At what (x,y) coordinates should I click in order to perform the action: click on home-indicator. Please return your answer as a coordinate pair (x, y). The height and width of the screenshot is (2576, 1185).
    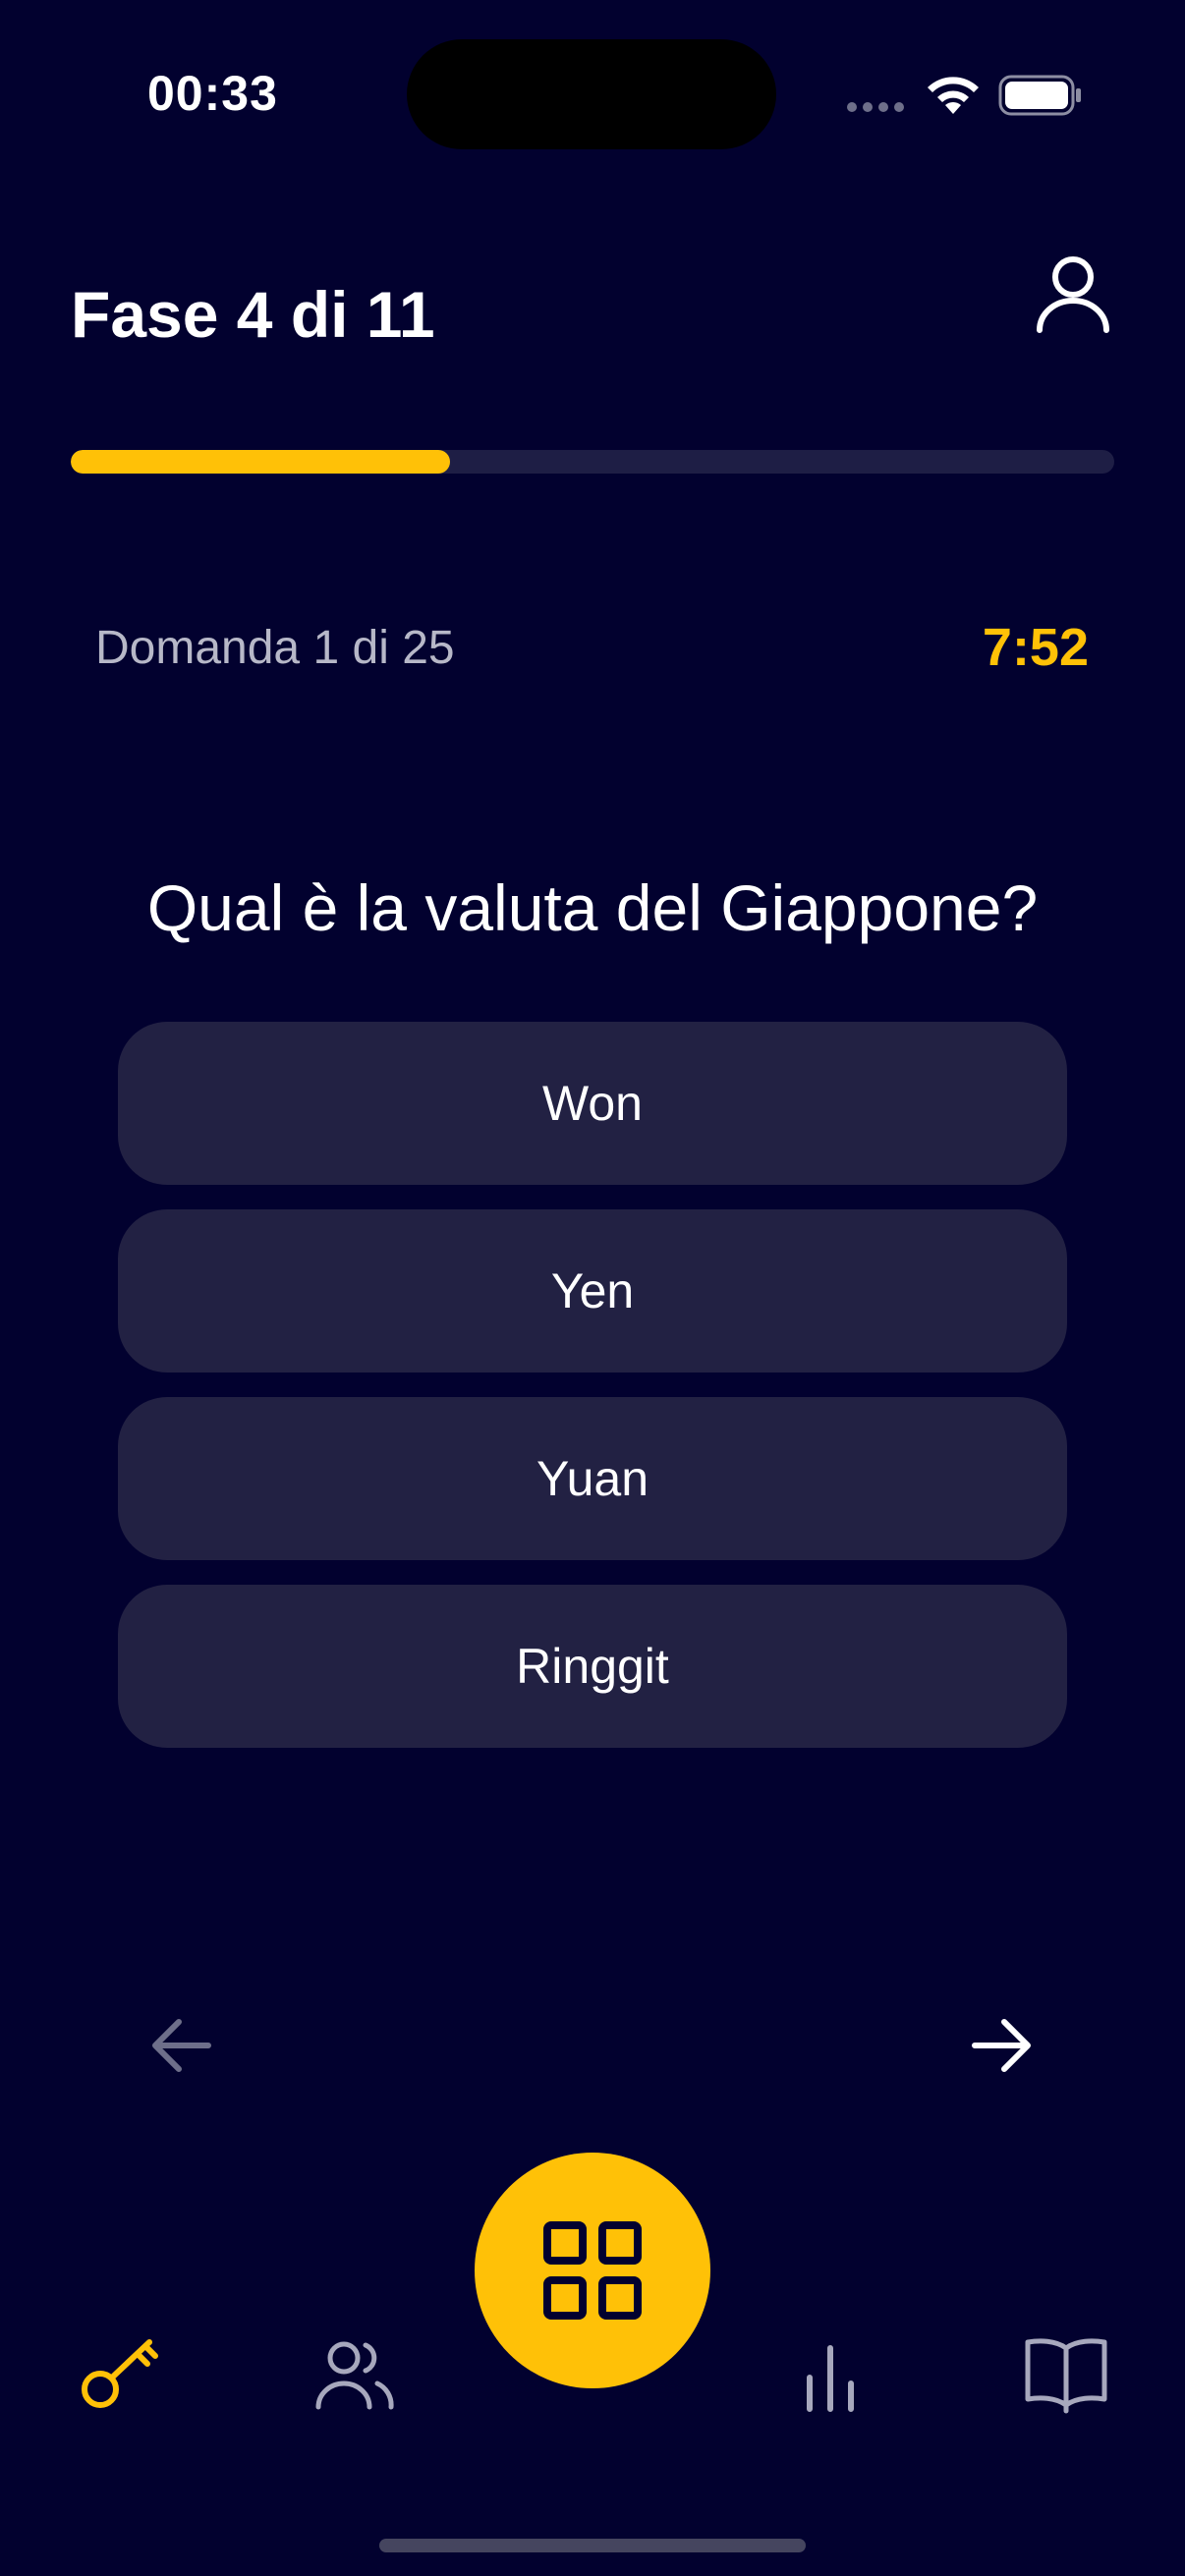
    Looking at the image, I should click on (592, 2545).